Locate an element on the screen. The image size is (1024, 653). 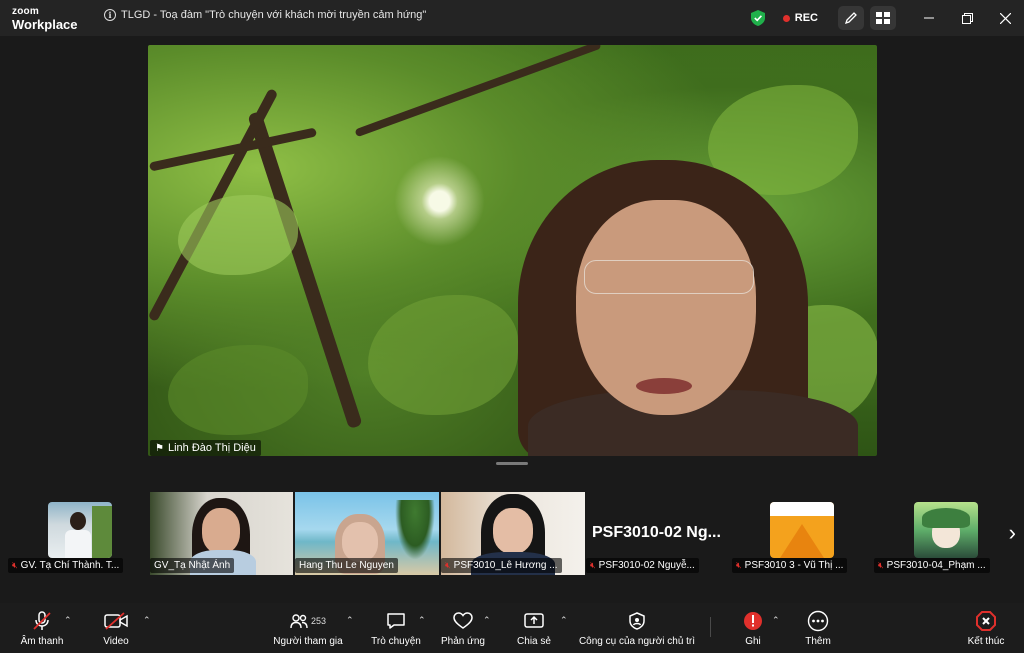
more-icon is located at coordinates (818, 621).